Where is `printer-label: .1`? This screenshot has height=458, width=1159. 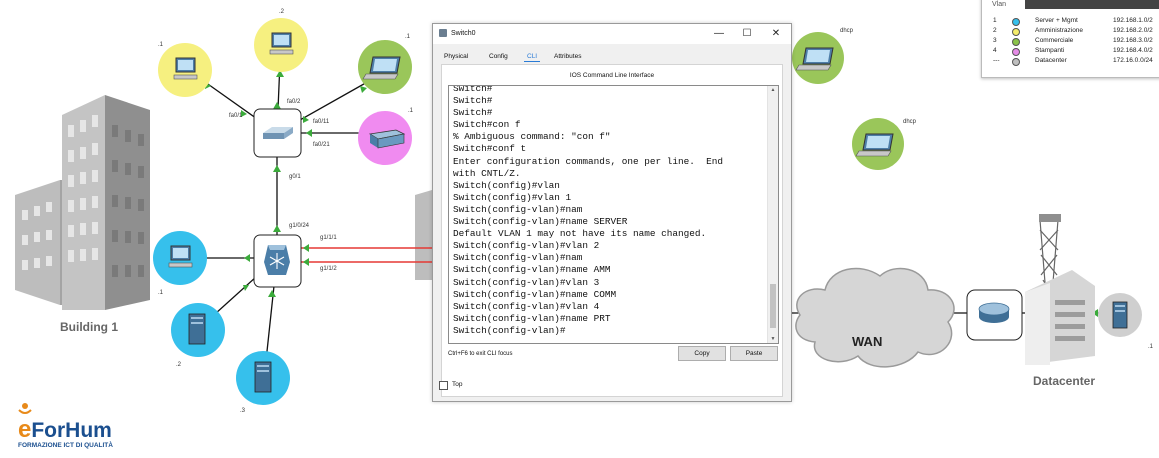 printer-label: .1 is located at coordinates (411, 111).